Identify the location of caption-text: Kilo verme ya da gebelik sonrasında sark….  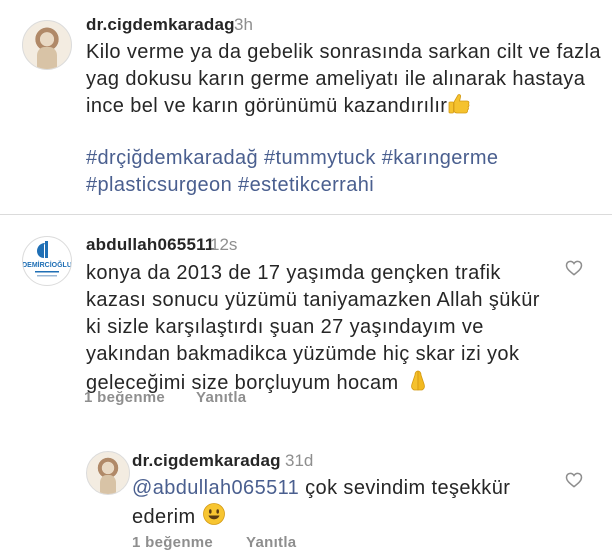
(346, 79).